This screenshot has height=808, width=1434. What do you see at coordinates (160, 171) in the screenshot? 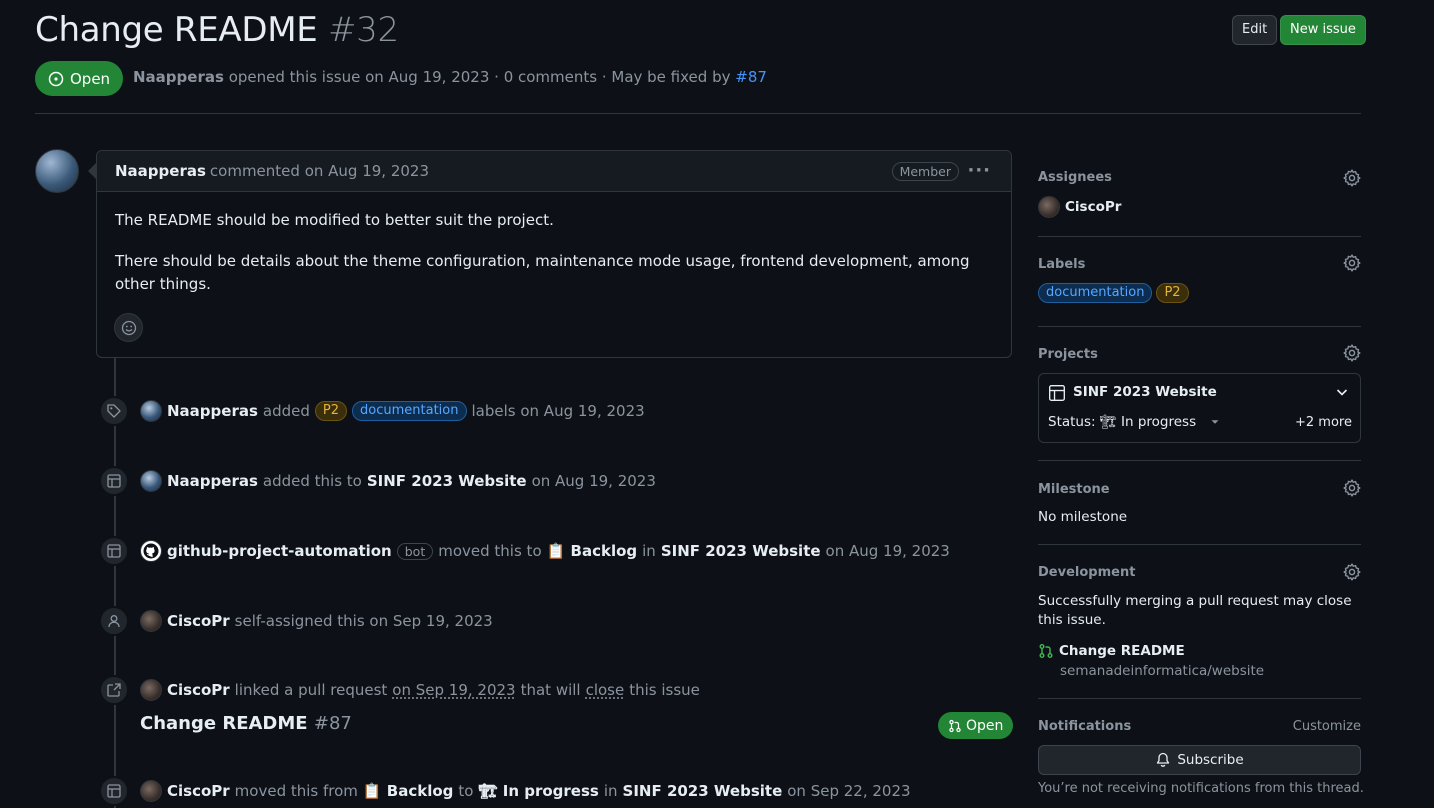
I see `comment-author: Naapperas` at bounding box center [160, 171].